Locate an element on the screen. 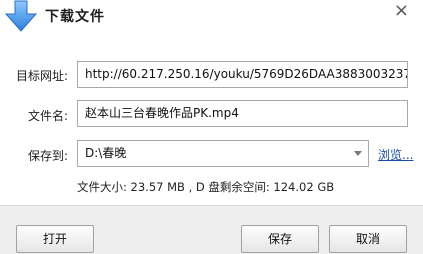 This screenshot has height=254, width=423. cancel-button: 取消 is located at coordinates (368, 239).